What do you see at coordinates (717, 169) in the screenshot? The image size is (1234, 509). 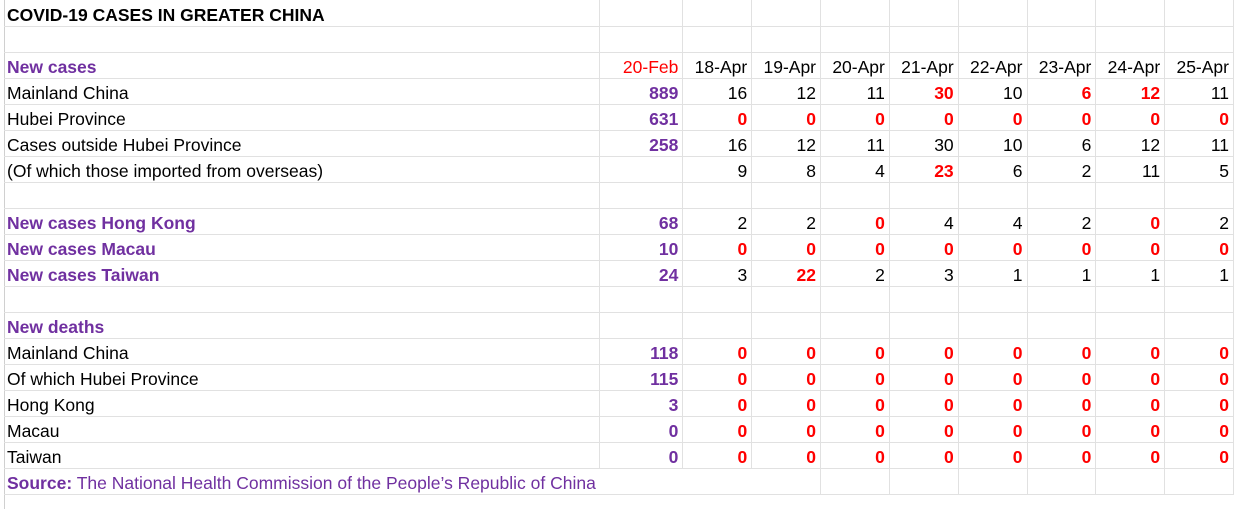 I see `value-cell: 9` at bounding box center [717, 169].